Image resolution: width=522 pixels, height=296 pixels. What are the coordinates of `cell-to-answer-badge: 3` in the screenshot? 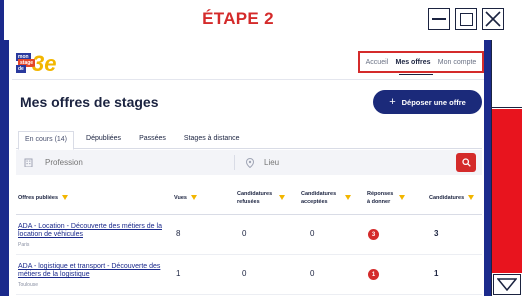 It's located at (373, 234).